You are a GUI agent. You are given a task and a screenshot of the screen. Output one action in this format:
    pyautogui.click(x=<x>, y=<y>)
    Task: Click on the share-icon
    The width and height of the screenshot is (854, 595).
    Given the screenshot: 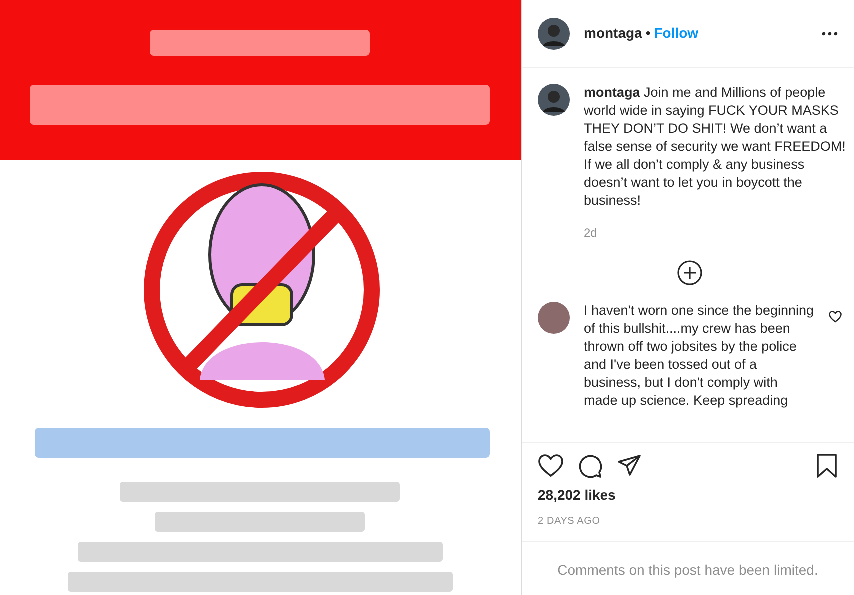 What is the action you would take?
    pyautogui.click(x=629, y=466)
    